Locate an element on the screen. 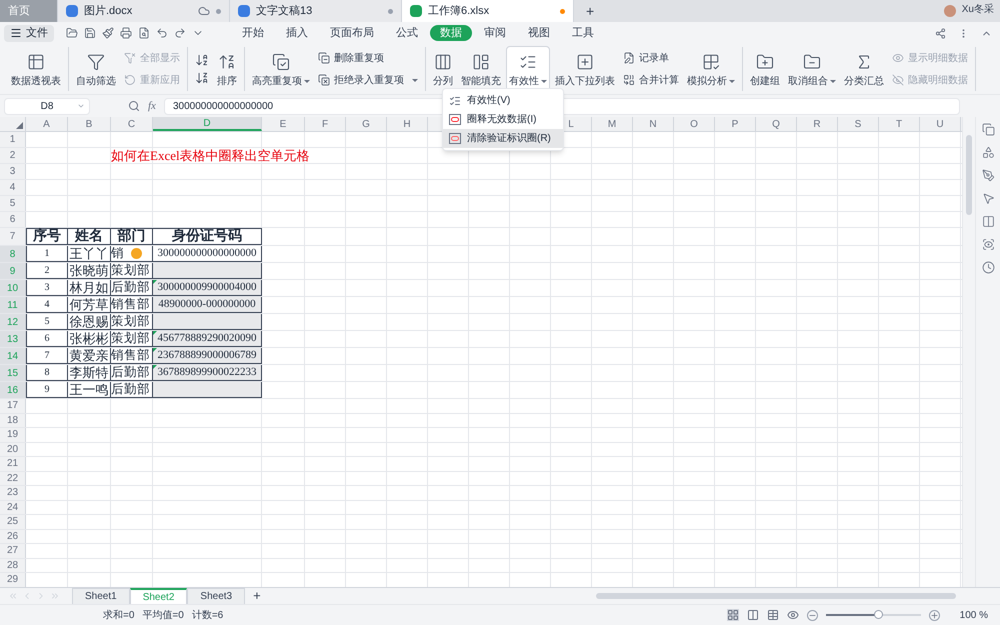 The width and height of the screenshot is (1000, 625). row-header: 22 is located at coordinates (13, 478).